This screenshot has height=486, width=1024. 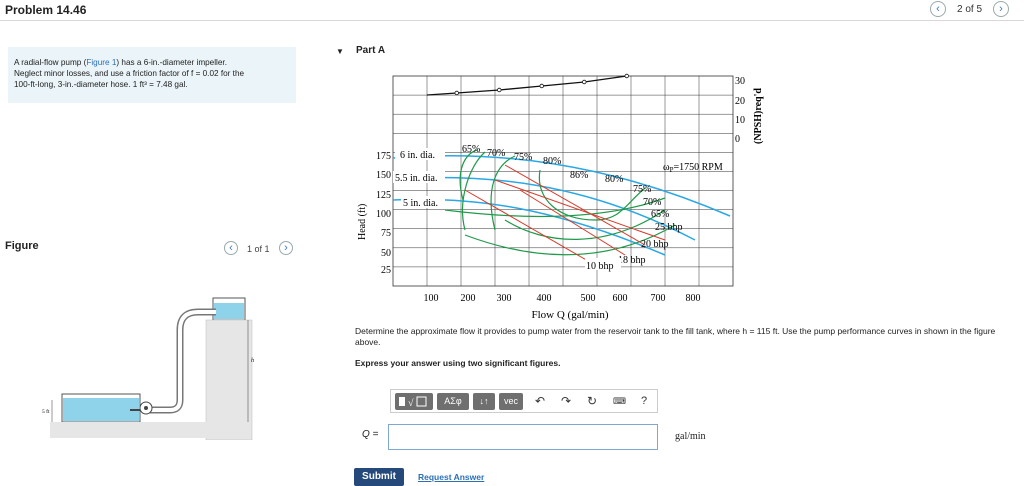 What do you see at coordinates (431, 298) in the screenshot?
I see `x-tick-100: 100` at bounding box center [431, 298].